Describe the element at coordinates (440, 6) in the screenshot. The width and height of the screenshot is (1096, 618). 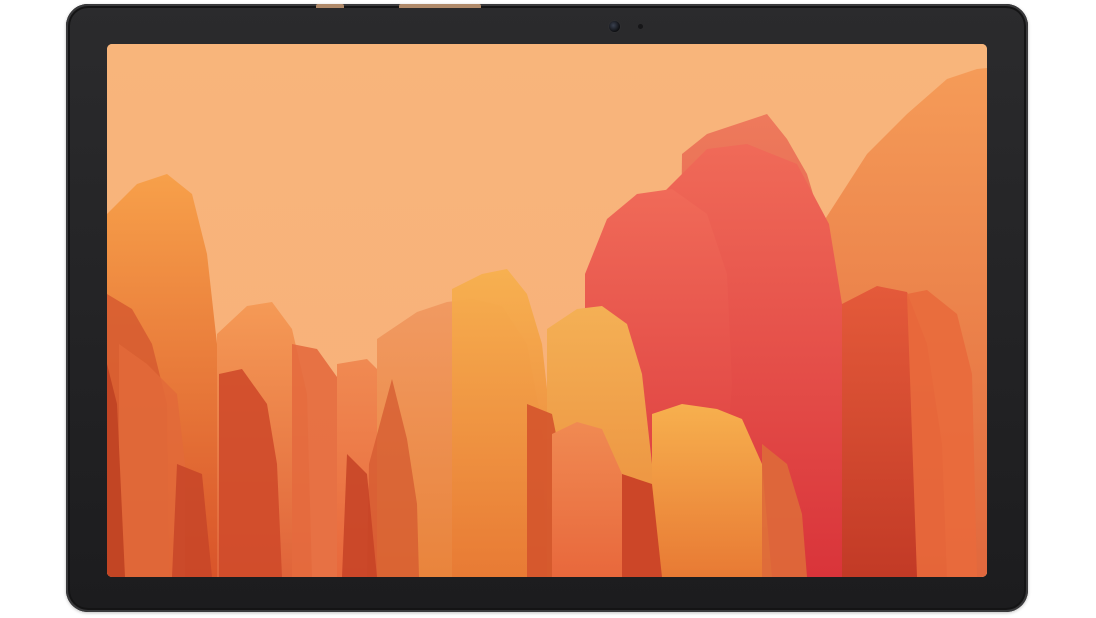
I see `power-button` at that location.